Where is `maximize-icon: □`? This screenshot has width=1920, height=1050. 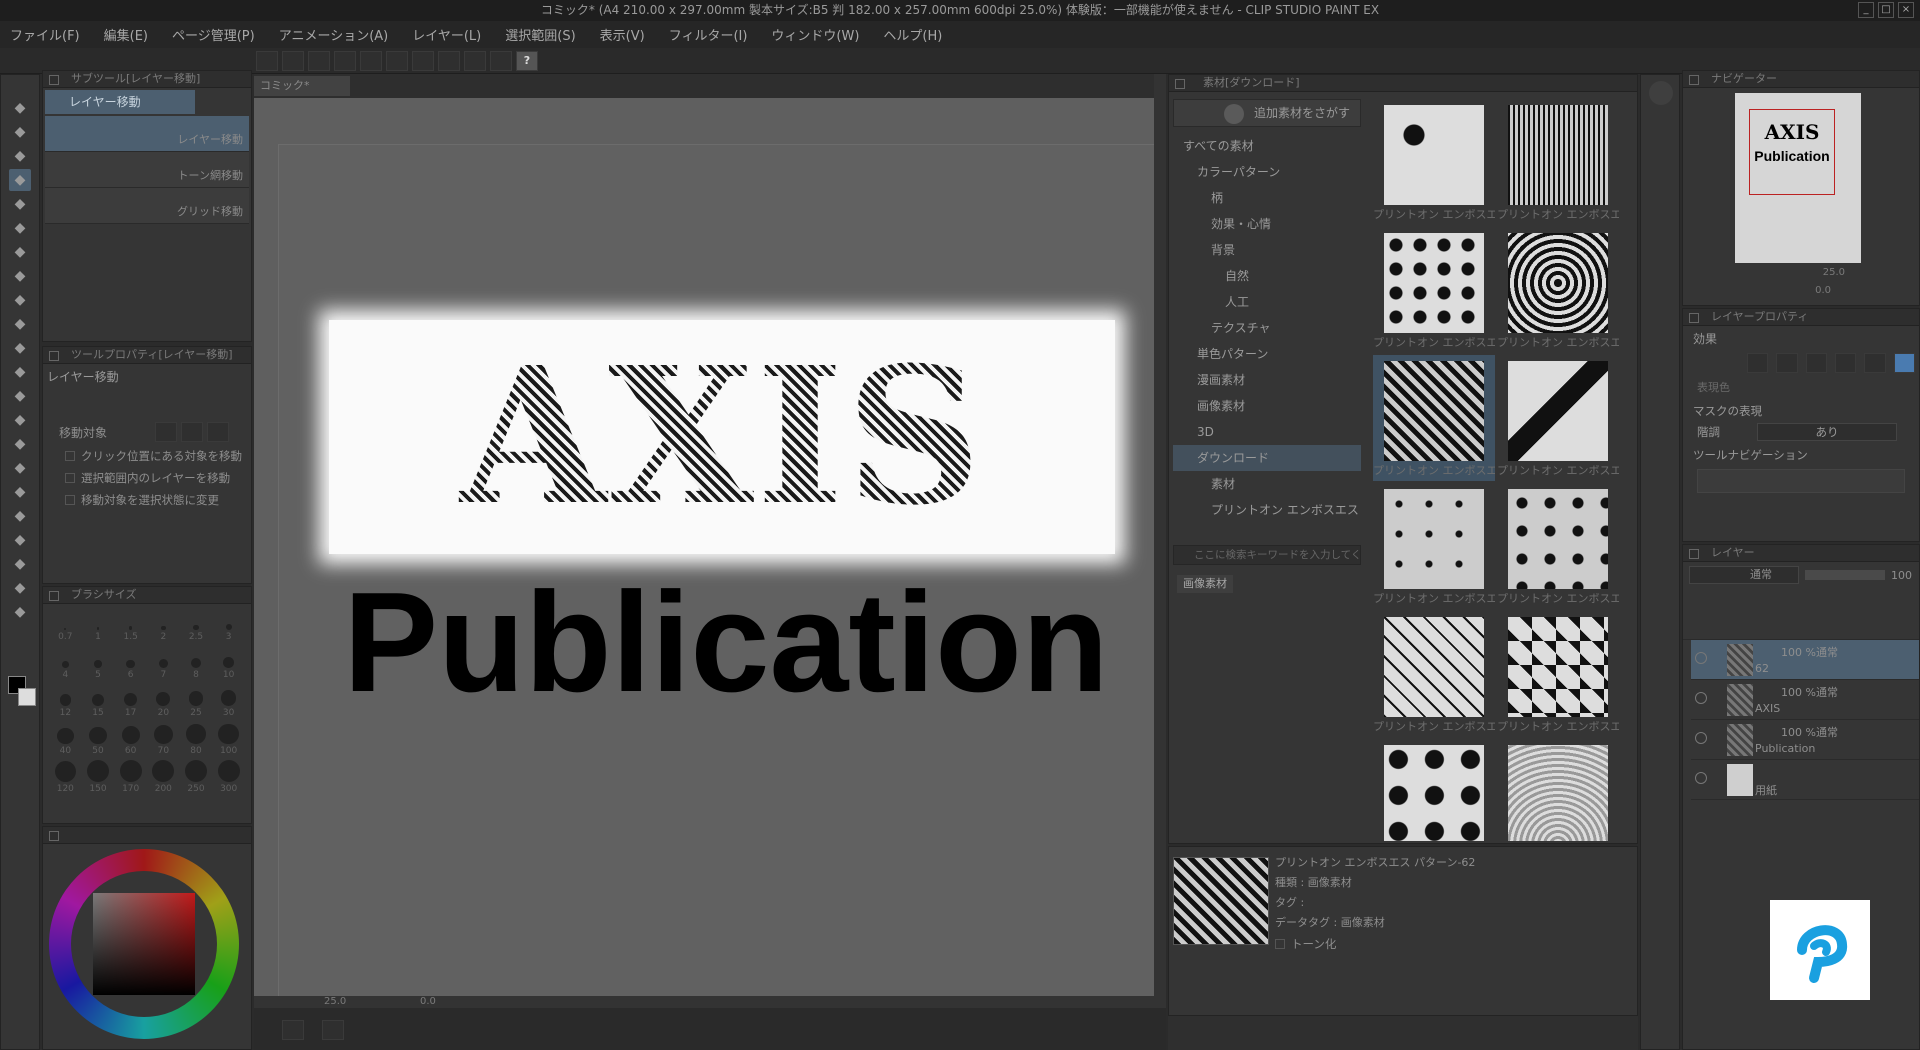 maximize-icon: □ is located at coordinates (1886, 10).